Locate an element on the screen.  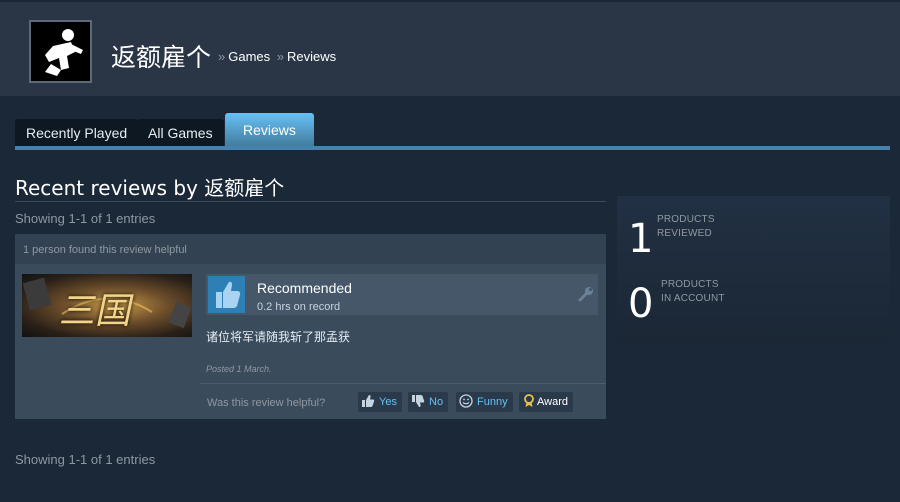
vote-funny-button: Funny is located at coordinates (484, 402).